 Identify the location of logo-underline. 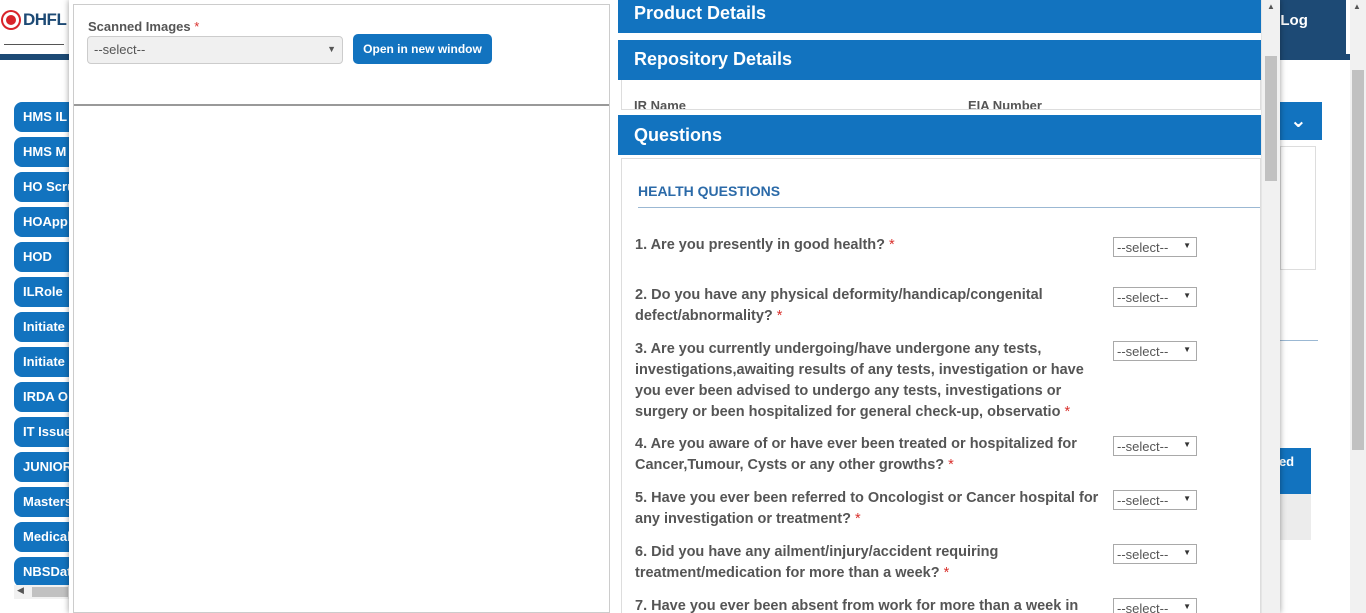
(34, 44).